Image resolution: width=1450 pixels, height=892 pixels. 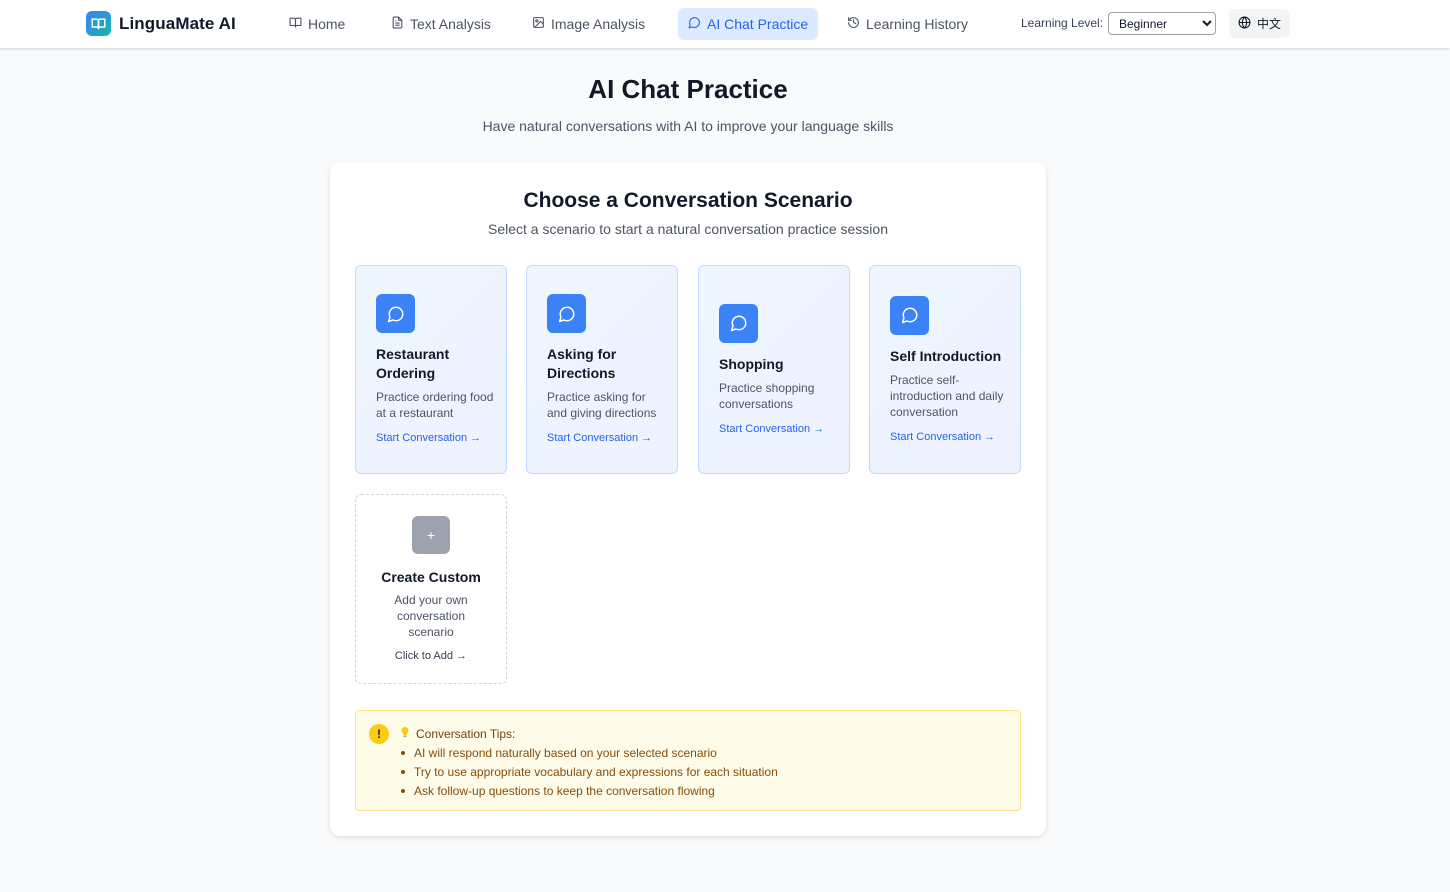 I want to click on nav-image-analysis: Image Analysis, so click(x=588, y=24).